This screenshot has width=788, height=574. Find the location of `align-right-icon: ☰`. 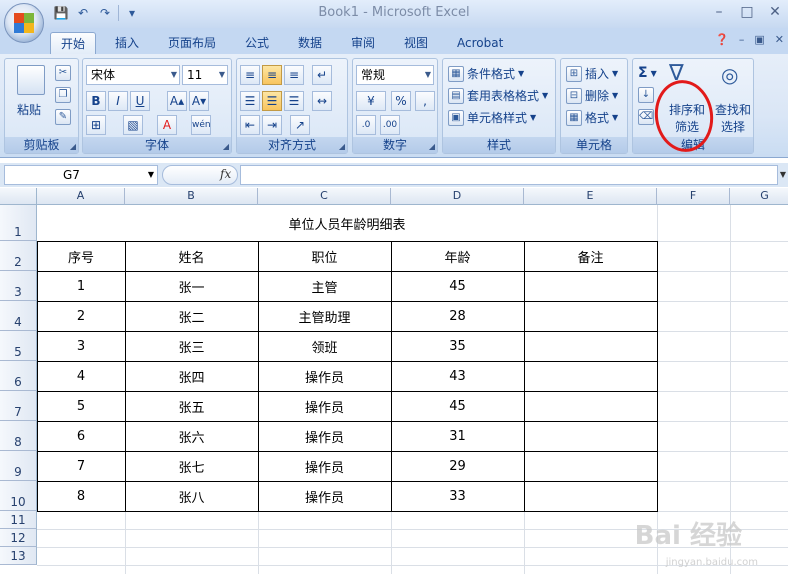

align-right-icon: ☰ is located at coordinates (294, 101).